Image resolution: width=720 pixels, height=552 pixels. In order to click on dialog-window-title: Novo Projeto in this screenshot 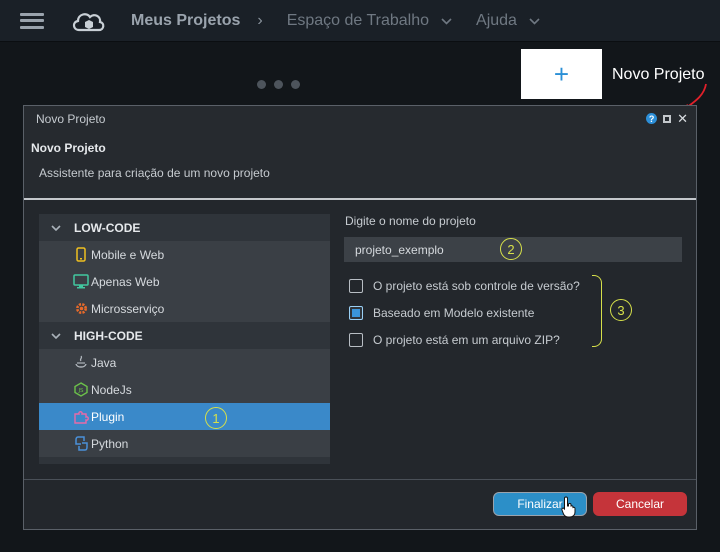, I will do `click(71, 119)`.